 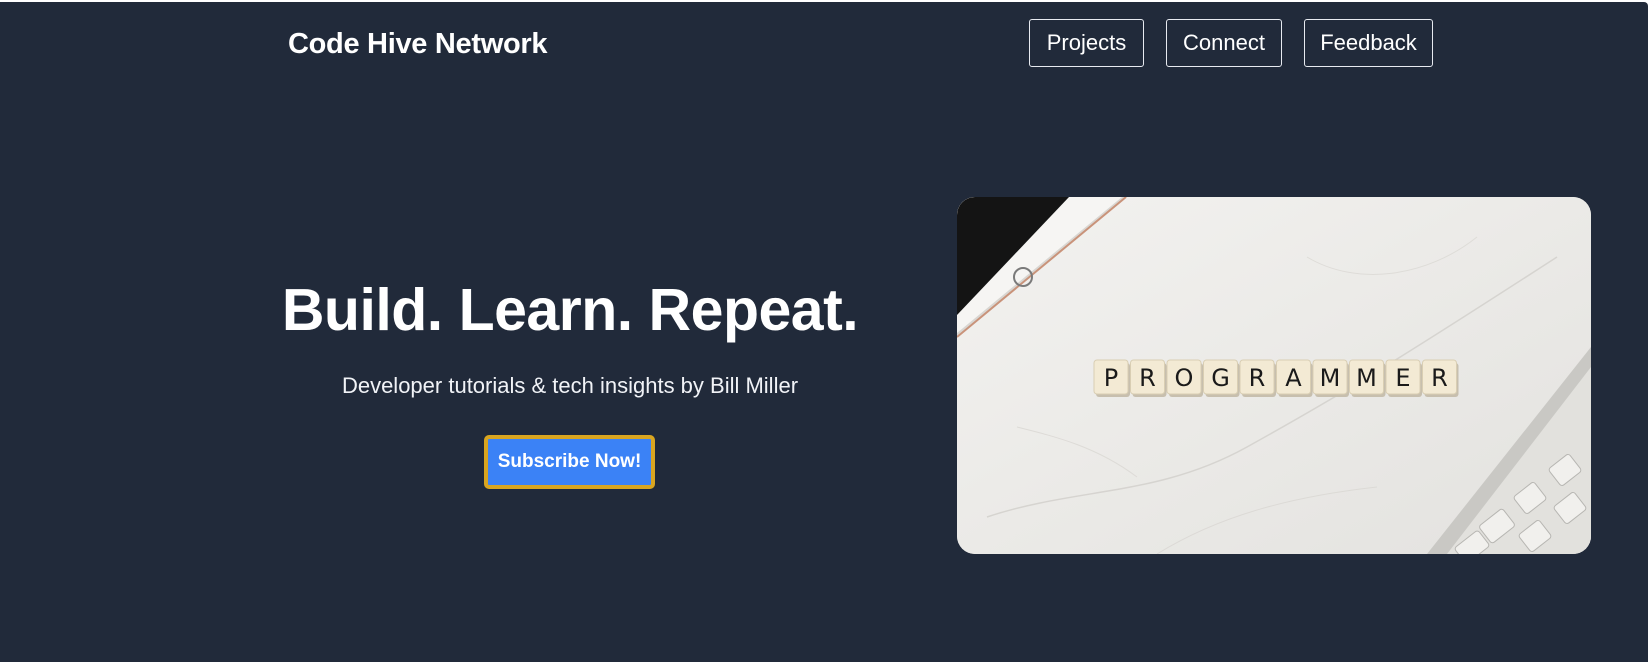 What do you see at coordinates (1086, 43) in the screenshot?
I see `nav-projects-button: Projects` at bounding box center [1086, 43].